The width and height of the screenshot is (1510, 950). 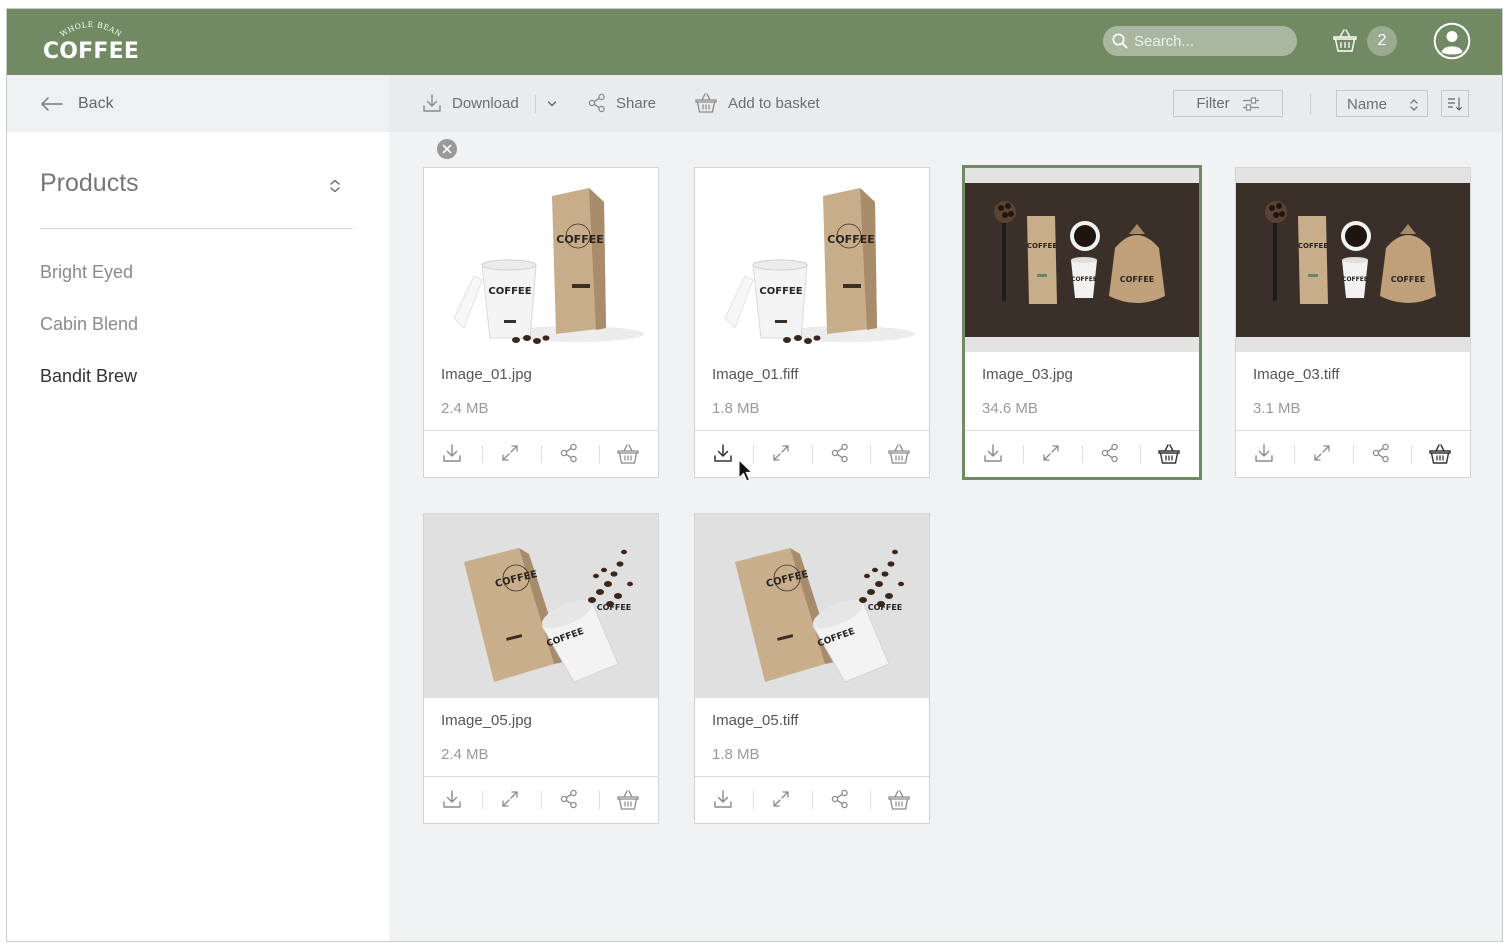 What do you see at coordinates (52, 104) in the screenshot?
I see `arrow-left-icon` at bounding box center [52, 104].